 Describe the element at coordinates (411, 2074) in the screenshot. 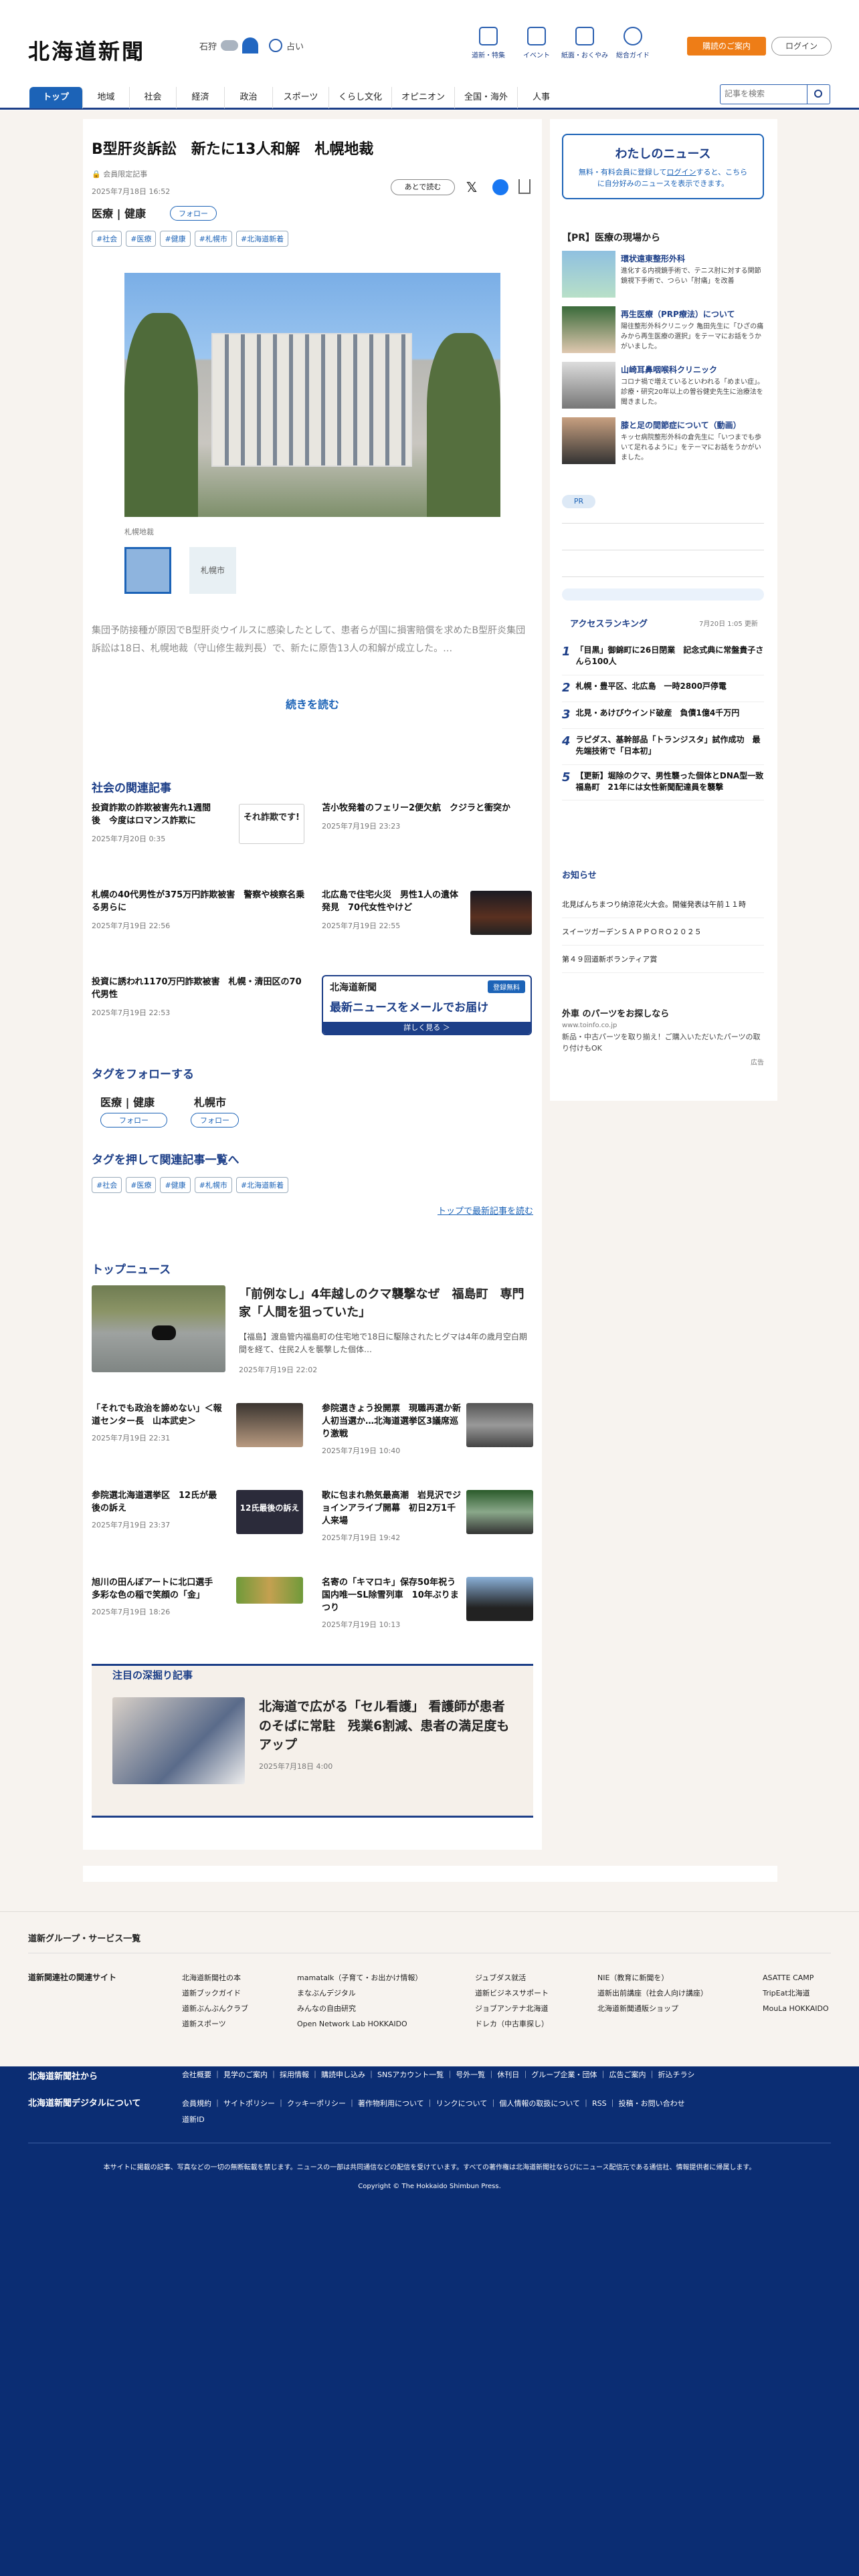

I see `footer-link: SNSアカウント一覧` at that location.